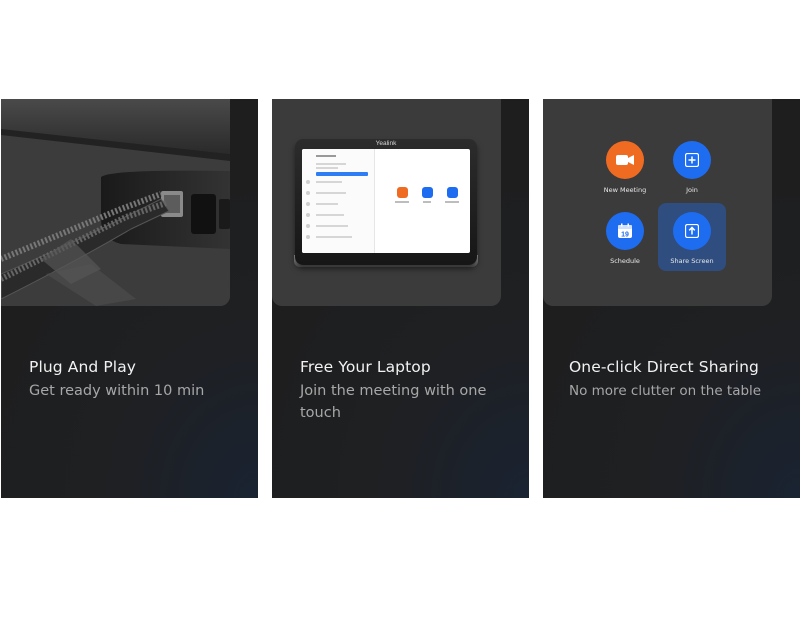 This screenshot has height=631, width=800. Describe the element at coordinates (427, 192) in the screenshot. I see `screen-join-icon` at that location.